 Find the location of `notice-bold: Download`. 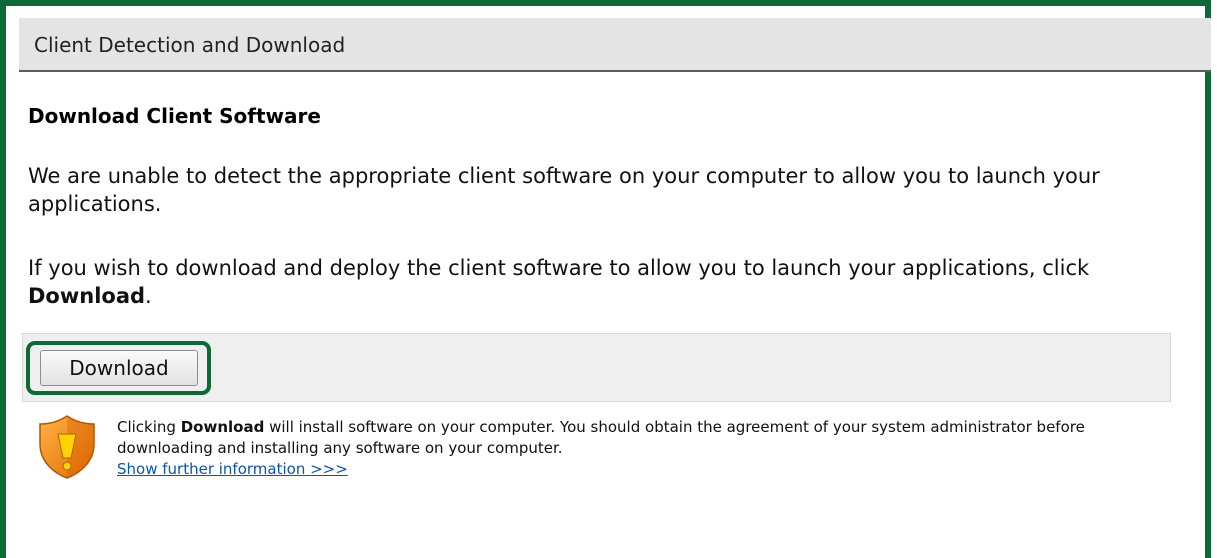

notice-bold: Download is located at coordinates (222, 427).